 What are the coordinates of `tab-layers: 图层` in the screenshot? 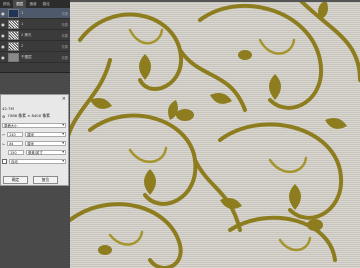 It's located at (20, 4).